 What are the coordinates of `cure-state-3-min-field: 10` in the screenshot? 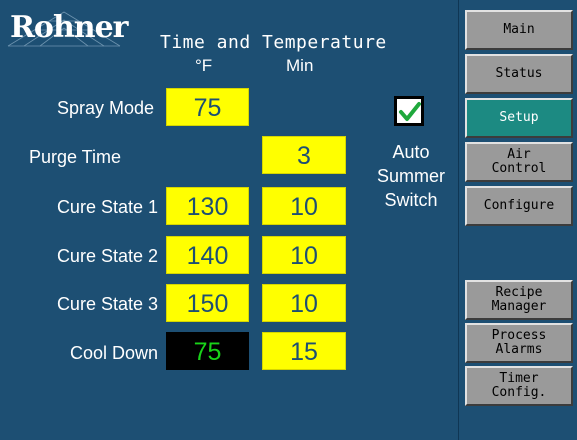 It's located at (304, 303).